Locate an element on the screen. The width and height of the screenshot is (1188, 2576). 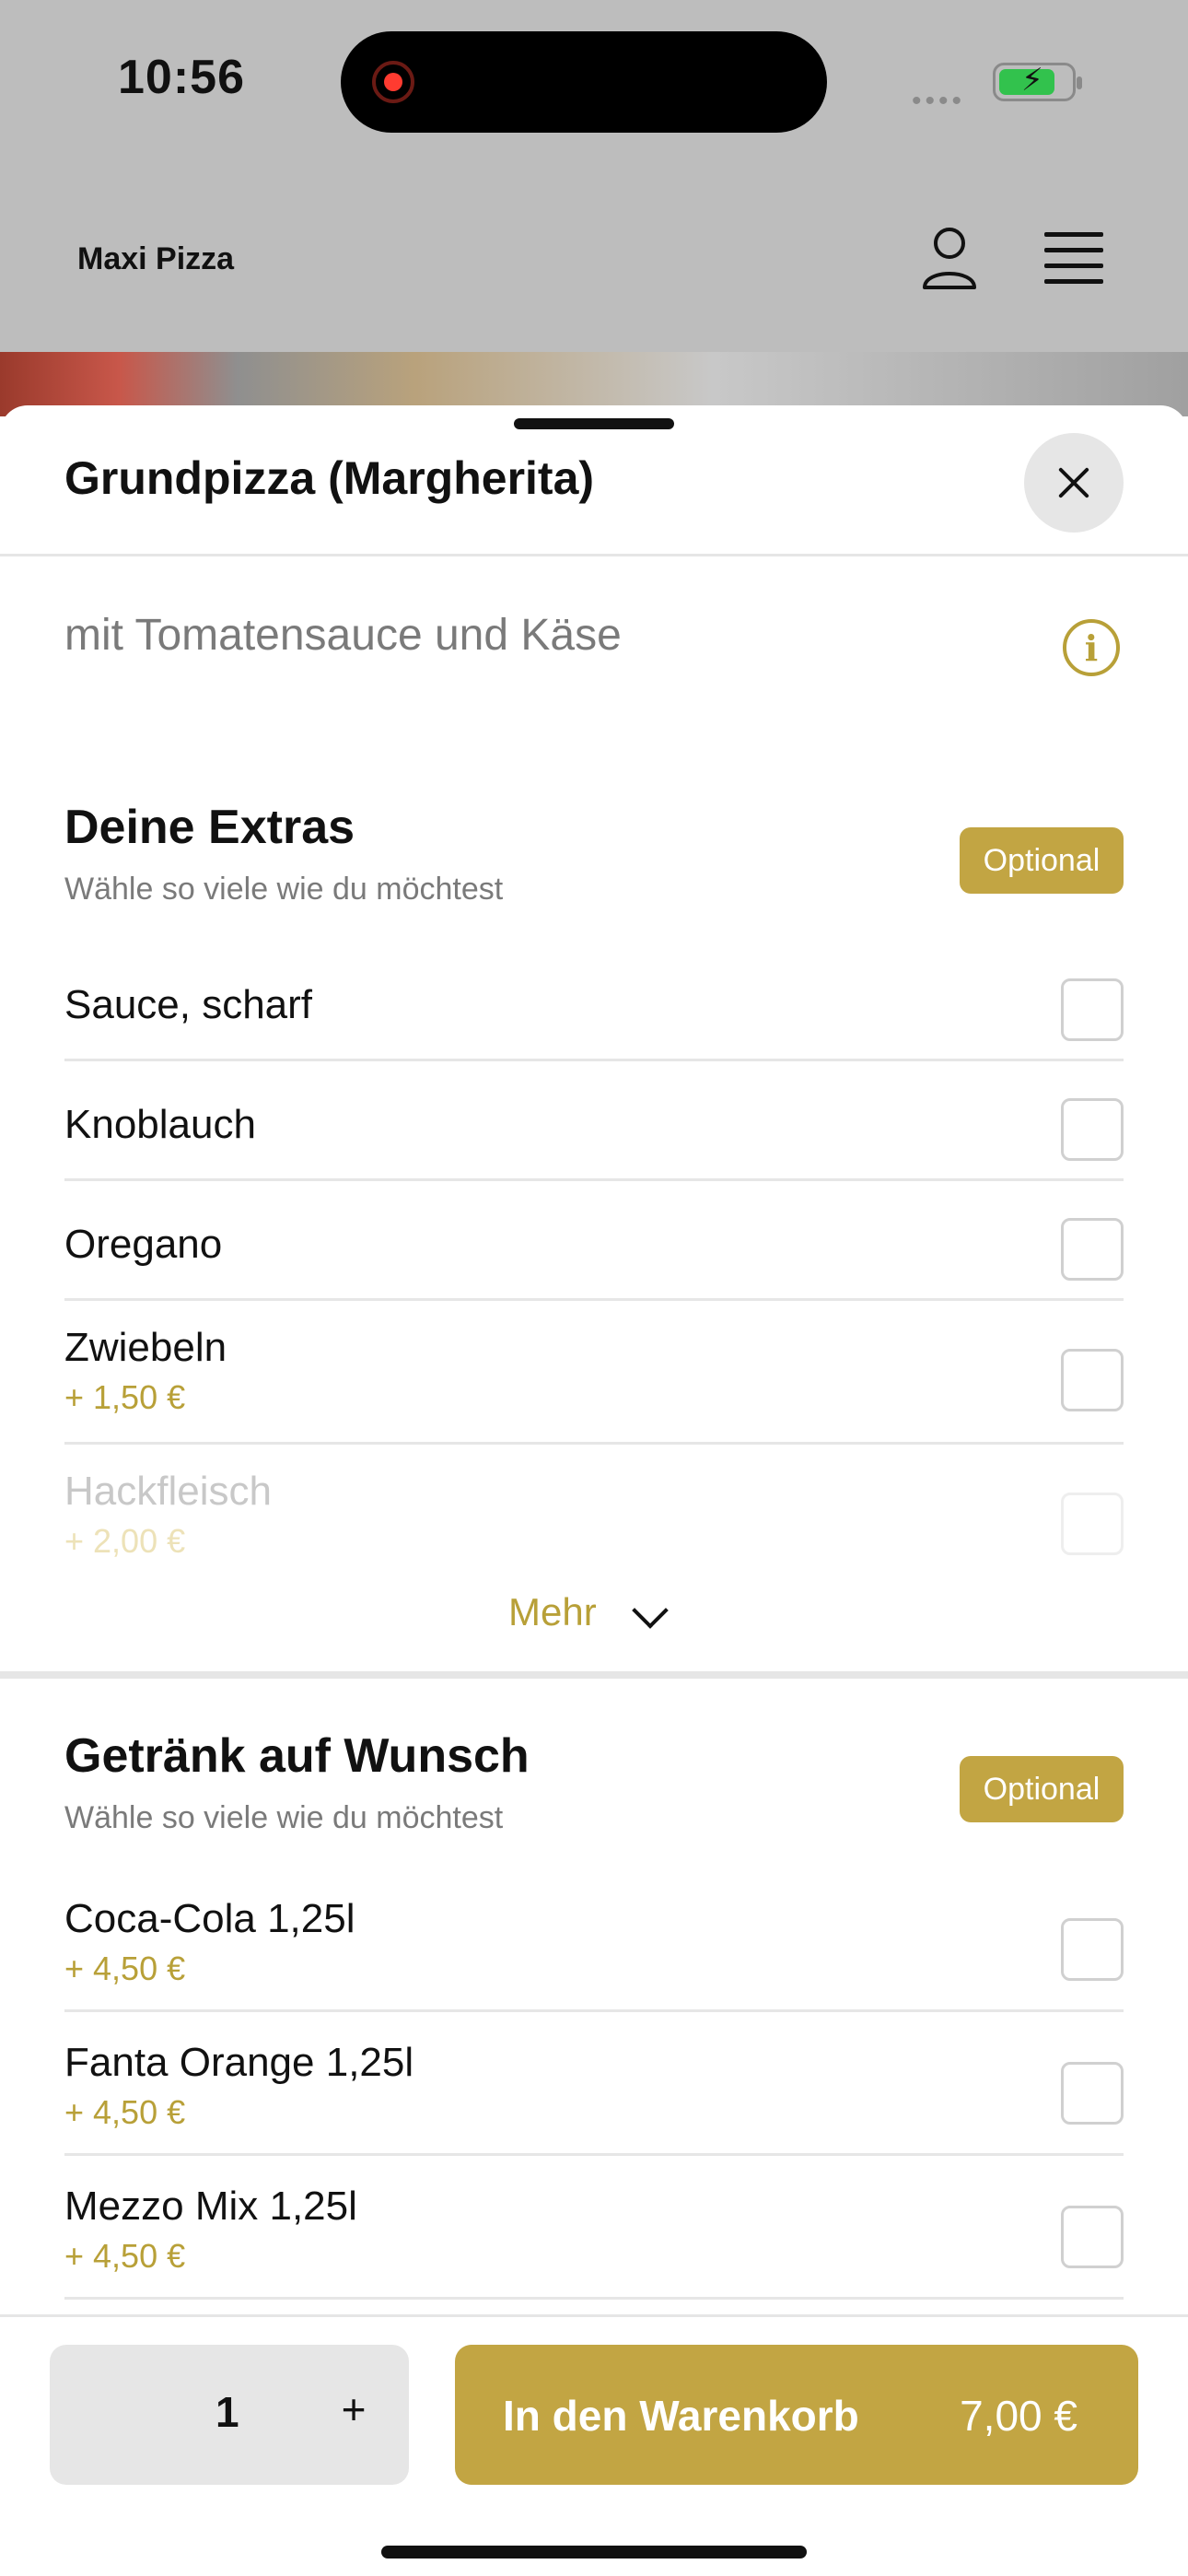
product-description: mit Tomatensauce und Käse is located at coordinates (343, 635).